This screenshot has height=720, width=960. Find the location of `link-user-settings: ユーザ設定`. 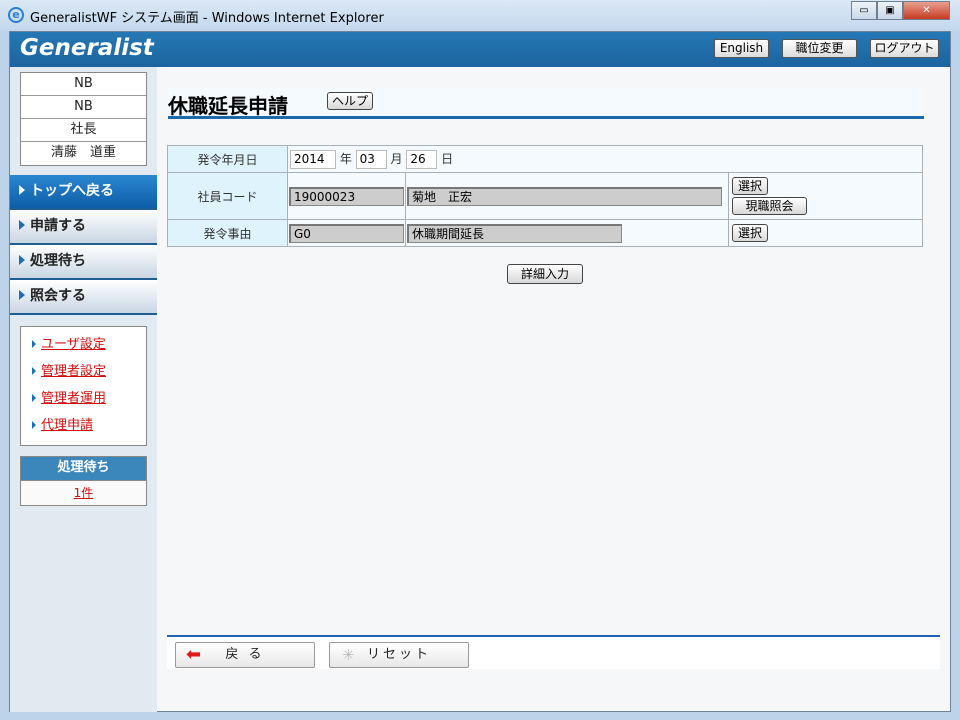

link-user-settings: ユーザ設定 is located at coordinates (73, 344).